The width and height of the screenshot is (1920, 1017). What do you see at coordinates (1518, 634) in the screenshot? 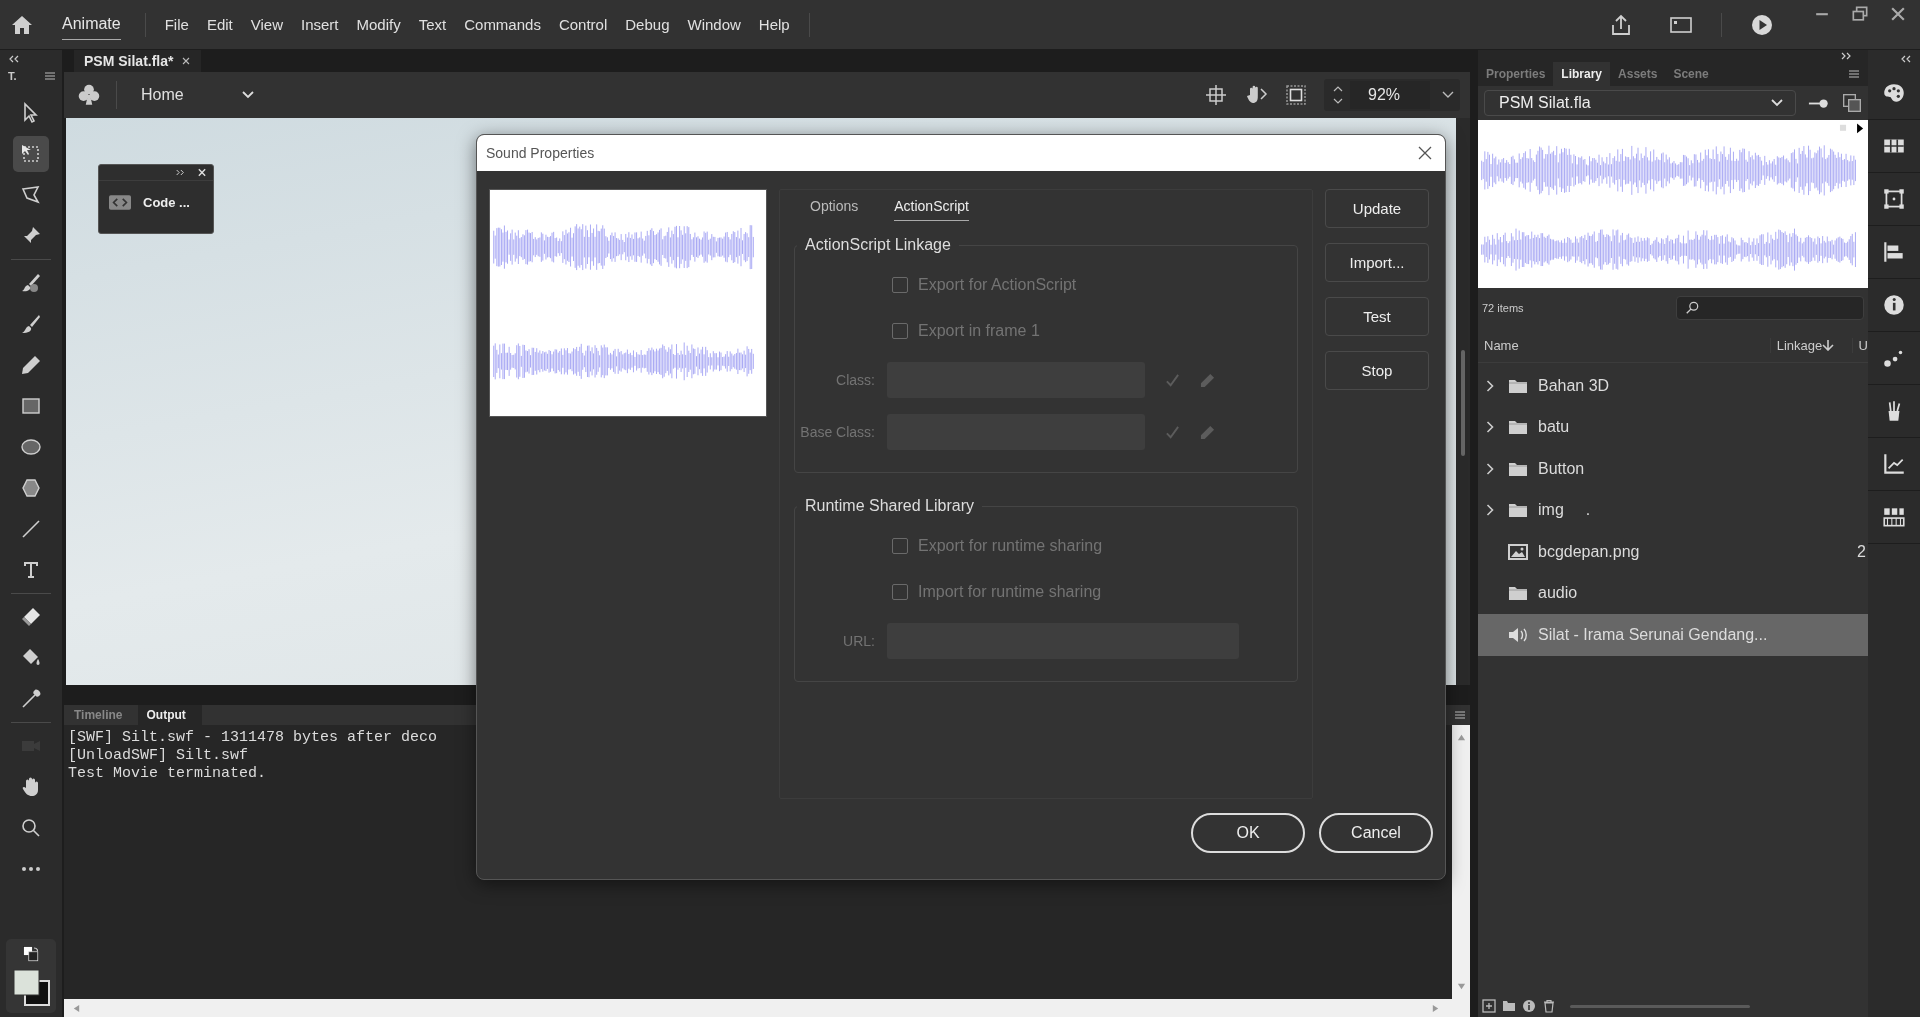
I see `speaker-icon` at bounding box center [1518, 634].